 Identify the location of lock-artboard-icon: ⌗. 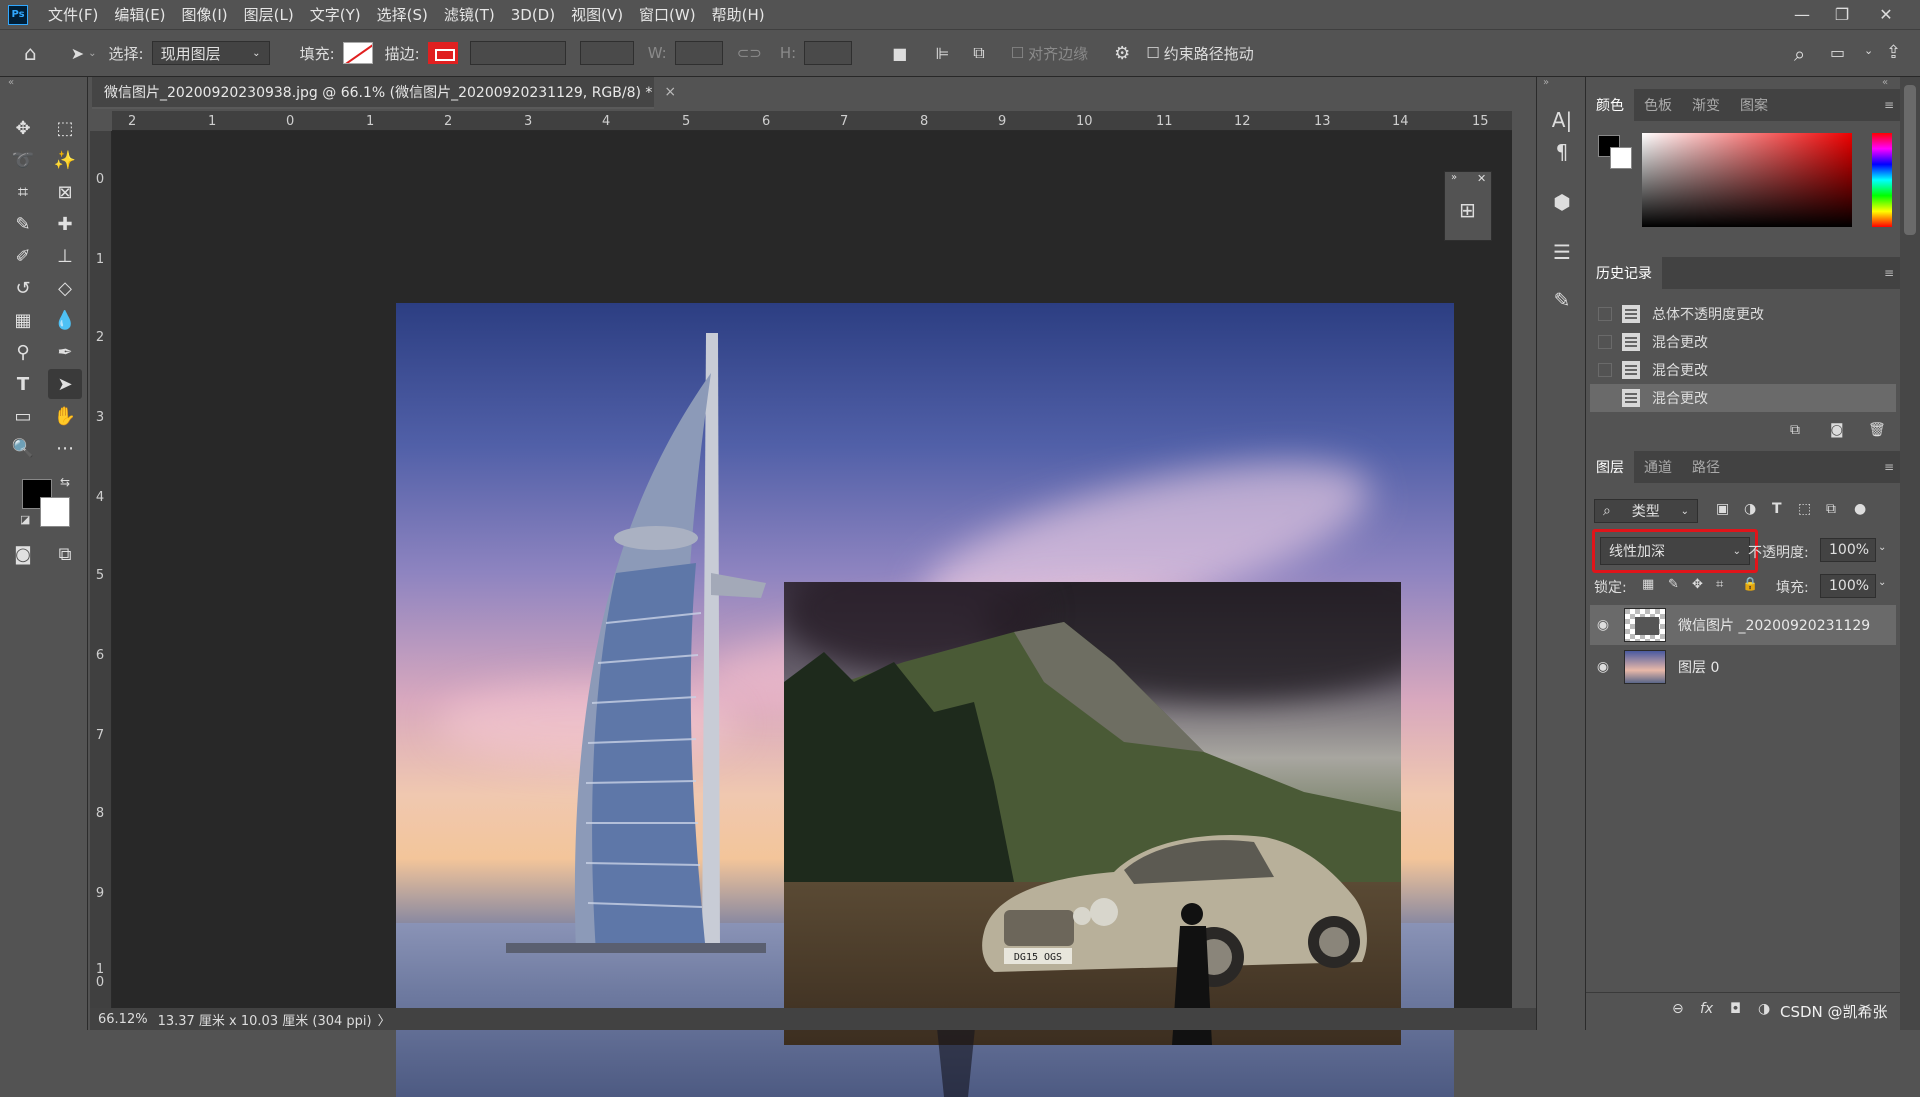
(1719, 584).